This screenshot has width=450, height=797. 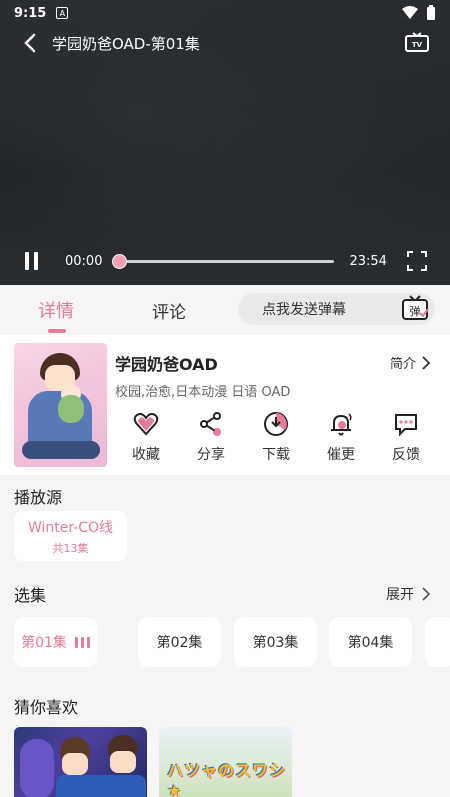 I want to click on source-count: 共13集, so click(x=70, y=548).